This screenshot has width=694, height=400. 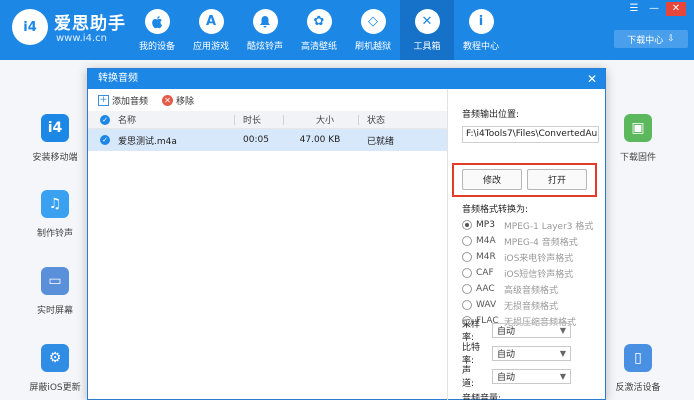 I want to click on radio-selected, so click(x=467, y=225).